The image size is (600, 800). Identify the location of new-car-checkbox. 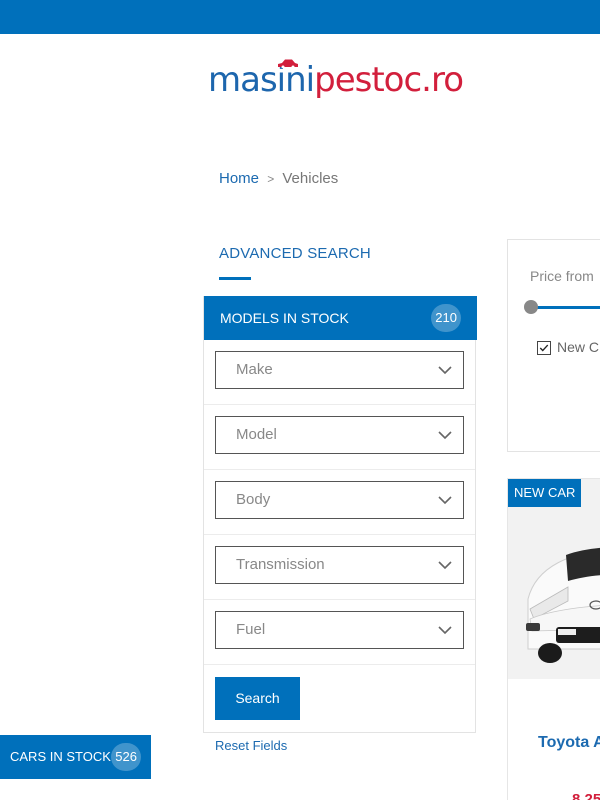
(544, 348).